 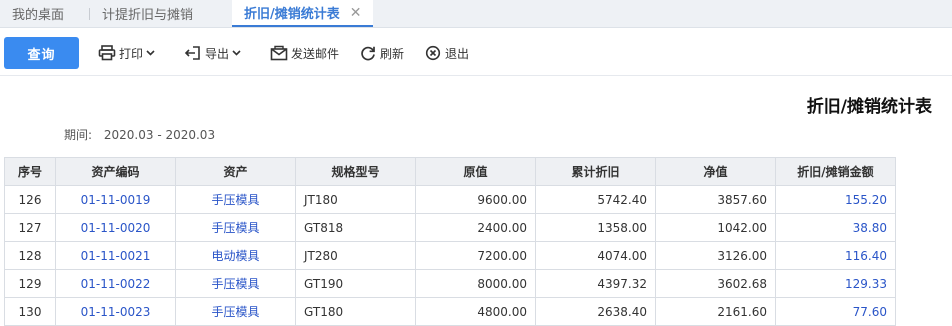 I want to click on cell-net-value: 2161.60, so click(x=715, y=311).